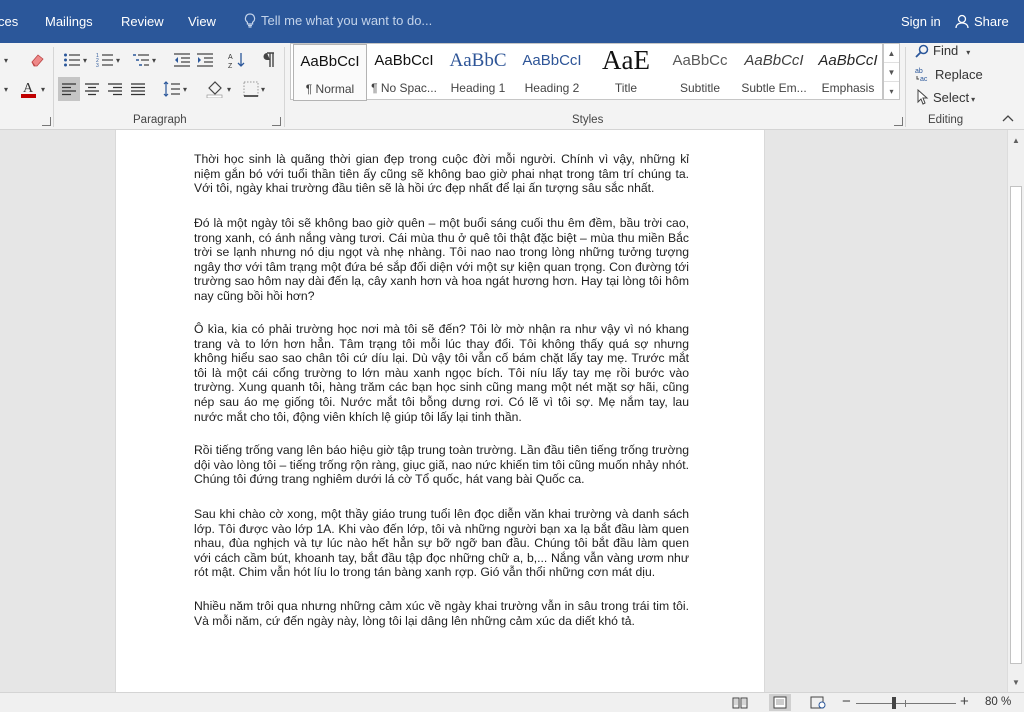 Image resolution: width=1024 pixels, height=712 pixels. What do you see at coordinates (330, 72) in the screenshot?
I see `style-normal: AaBbCcI ¶ Normal` at bounding box center [330, 72].